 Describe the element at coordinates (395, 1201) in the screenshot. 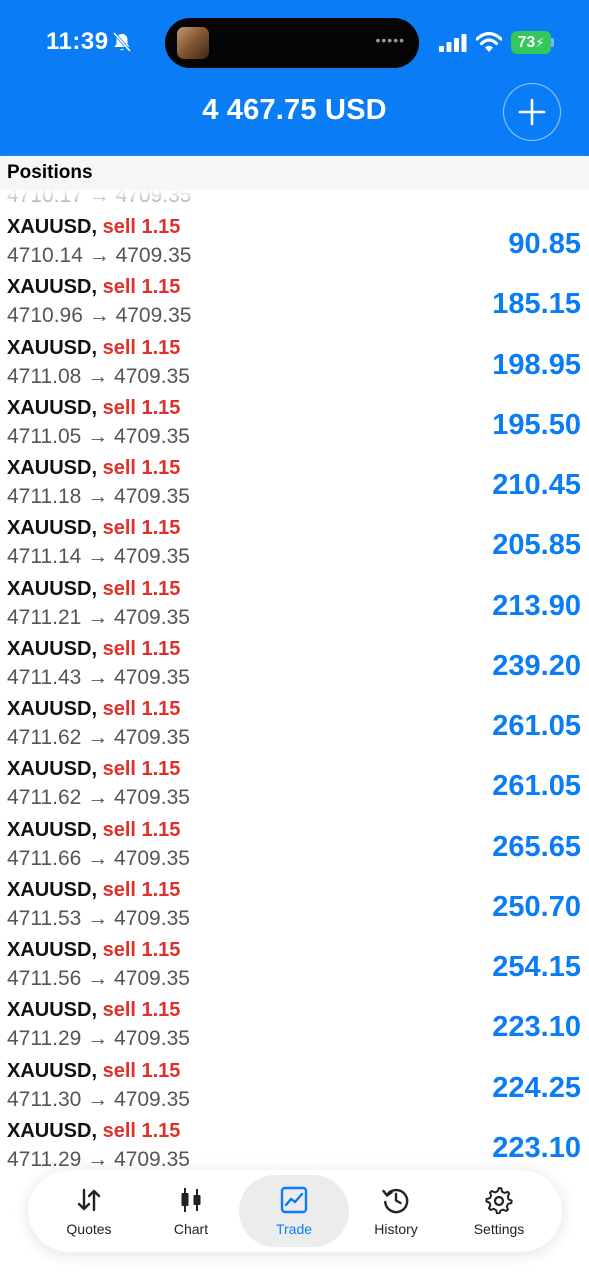

I see `history-clock-icon` at that location.